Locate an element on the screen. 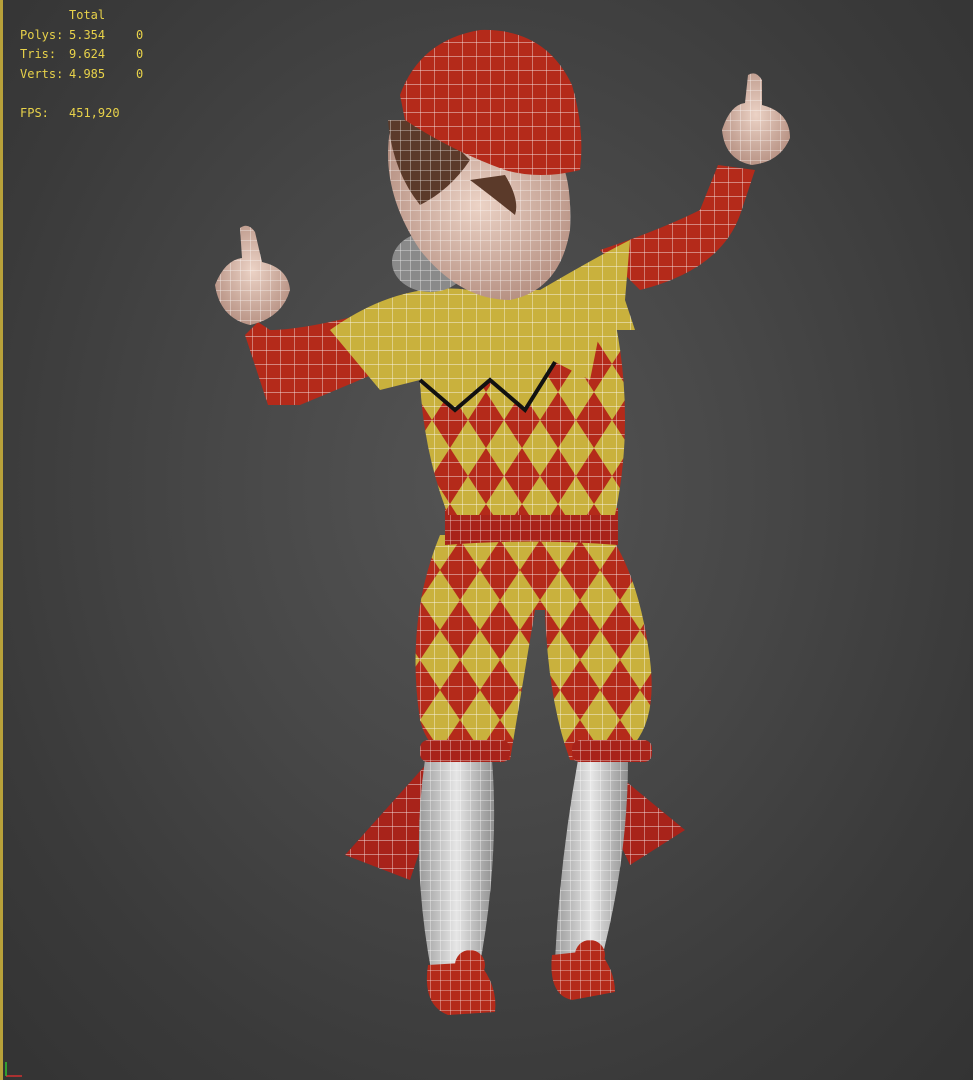  harlequin-pants is located at coordinates (533, 648).